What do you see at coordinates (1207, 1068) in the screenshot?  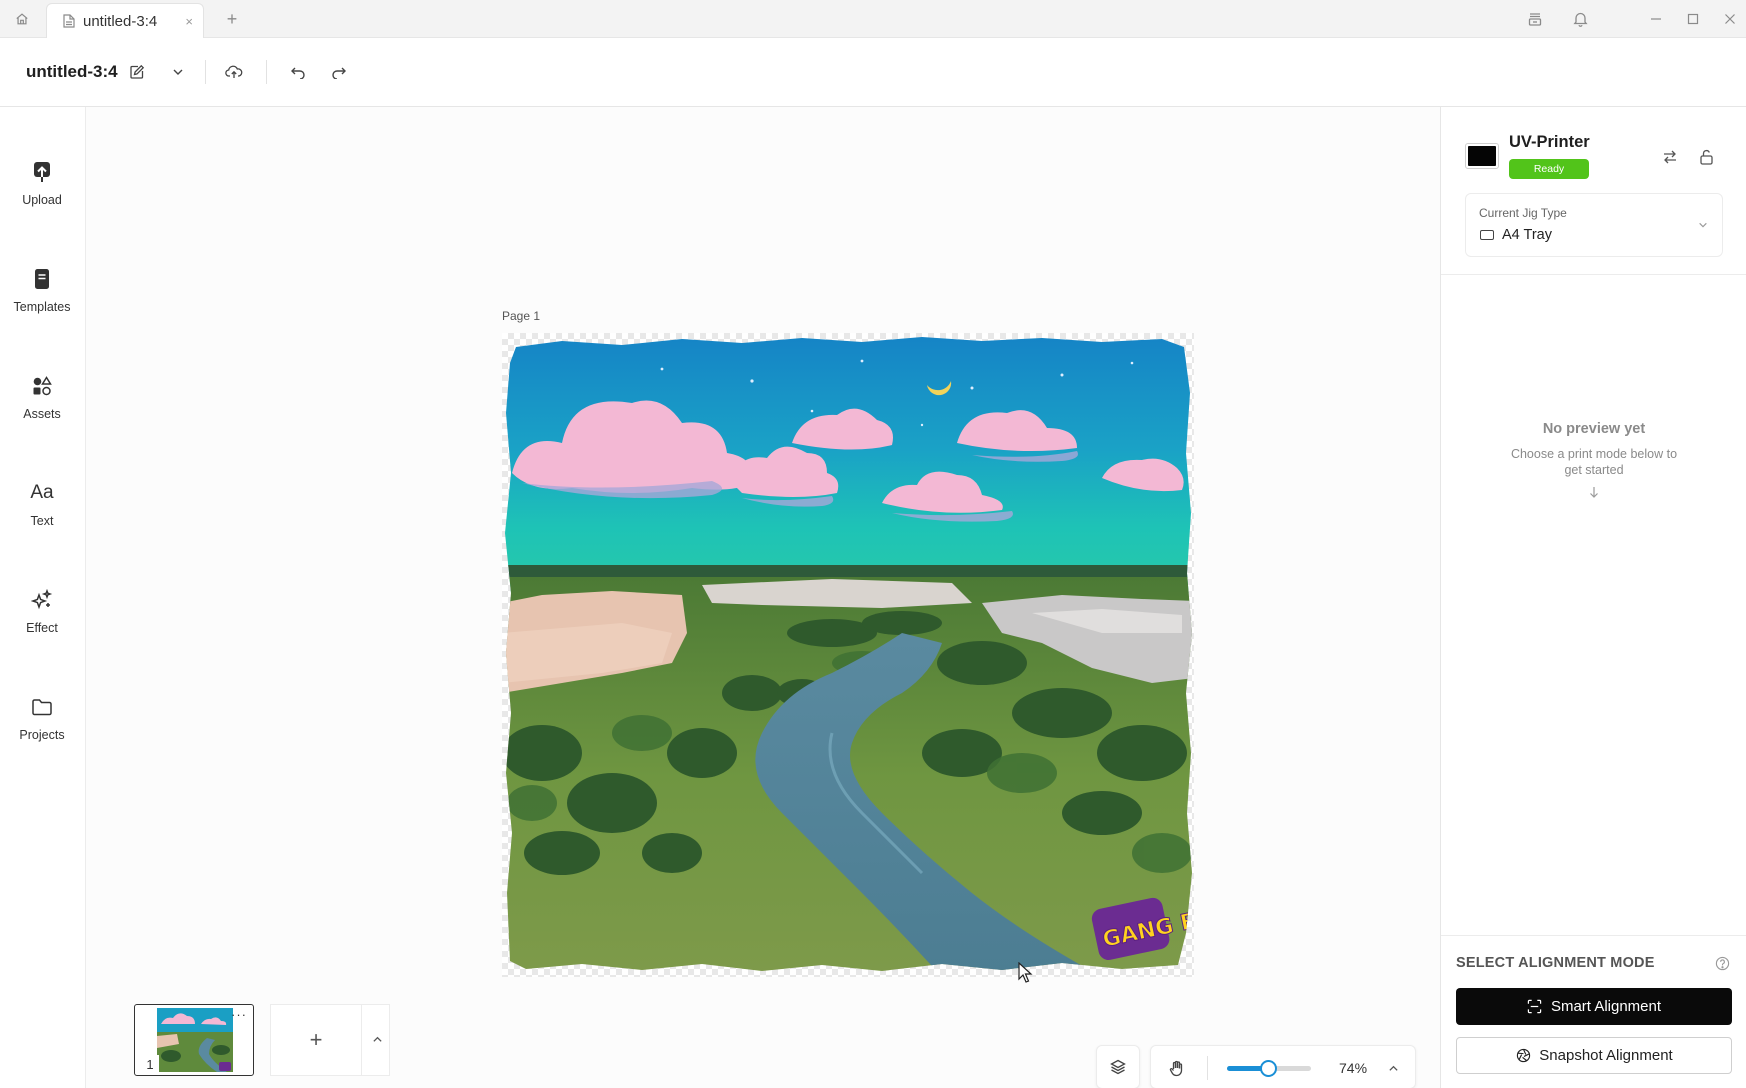 I see `zoom-divider` at bounding box center [1207, 1068].